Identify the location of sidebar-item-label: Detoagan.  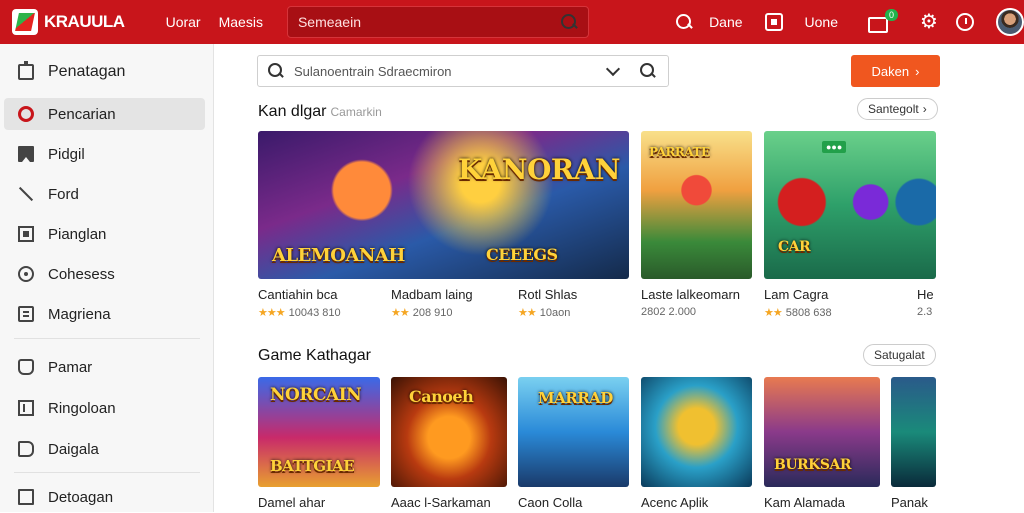
(81, 497).